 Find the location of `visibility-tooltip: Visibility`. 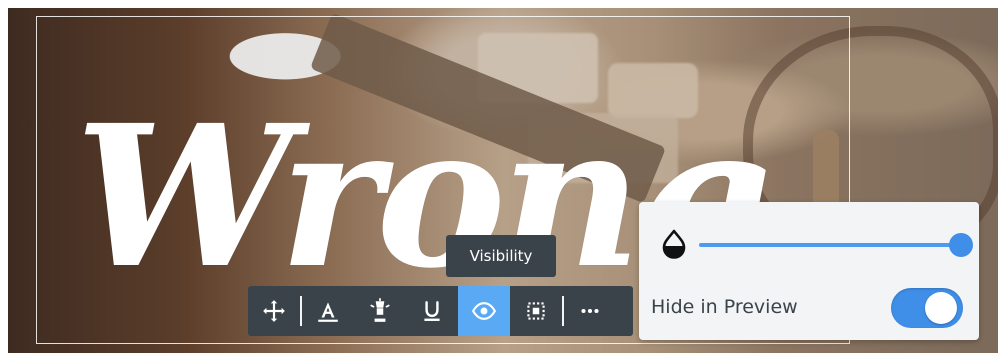

visibility-tooltip: Visibility is located at coordinates (501, 256).